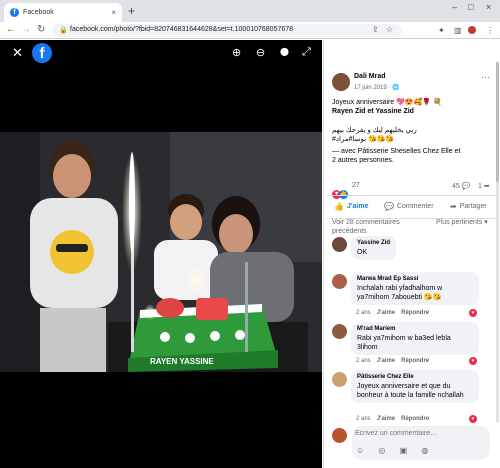 Image resolution: width=500 pixels, height=468 pixels. What do you see at coordinates (339, 206) in the screenshot?
I see `thumbs-up-icon: 👍` at bounding box center [339, 206].